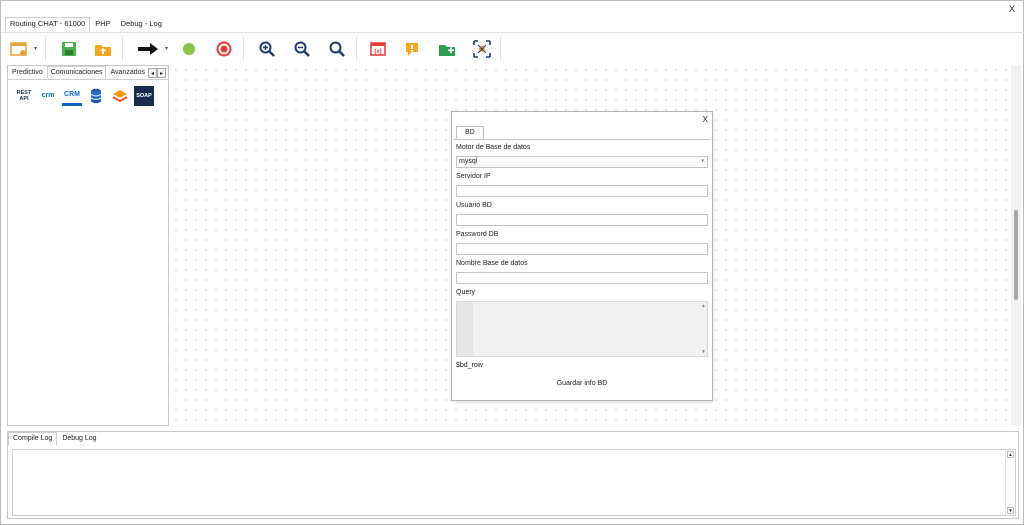 This screenshot has width=1024, height=525. Describe the element at coordinates (35, 48) in the screenshot. I see `new-flow-caret-icon: ▾` at that location.